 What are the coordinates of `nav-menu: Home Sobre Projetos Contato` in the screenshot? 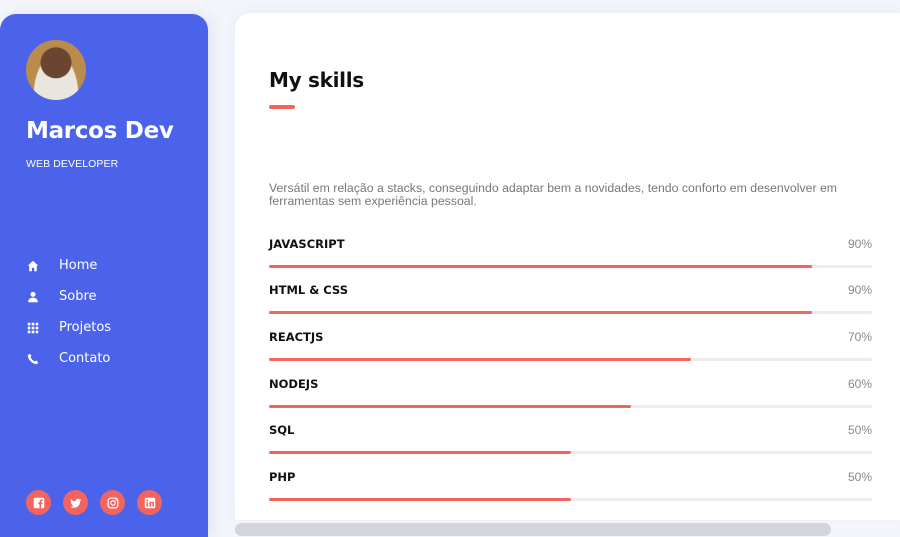 It's located at (68, 312).